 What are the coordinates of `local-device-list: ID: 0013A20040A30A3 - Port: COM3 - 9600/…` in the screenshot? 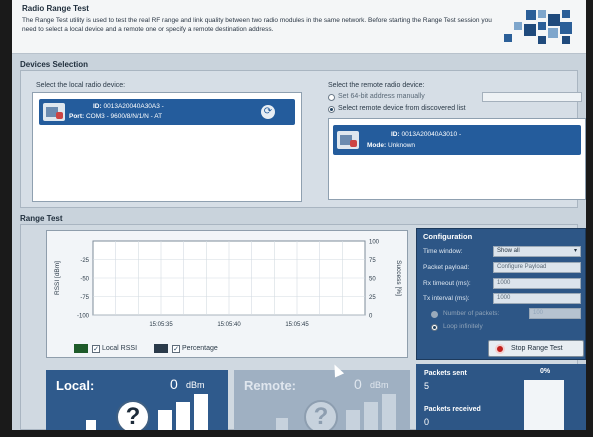 It's located at (167, 147).